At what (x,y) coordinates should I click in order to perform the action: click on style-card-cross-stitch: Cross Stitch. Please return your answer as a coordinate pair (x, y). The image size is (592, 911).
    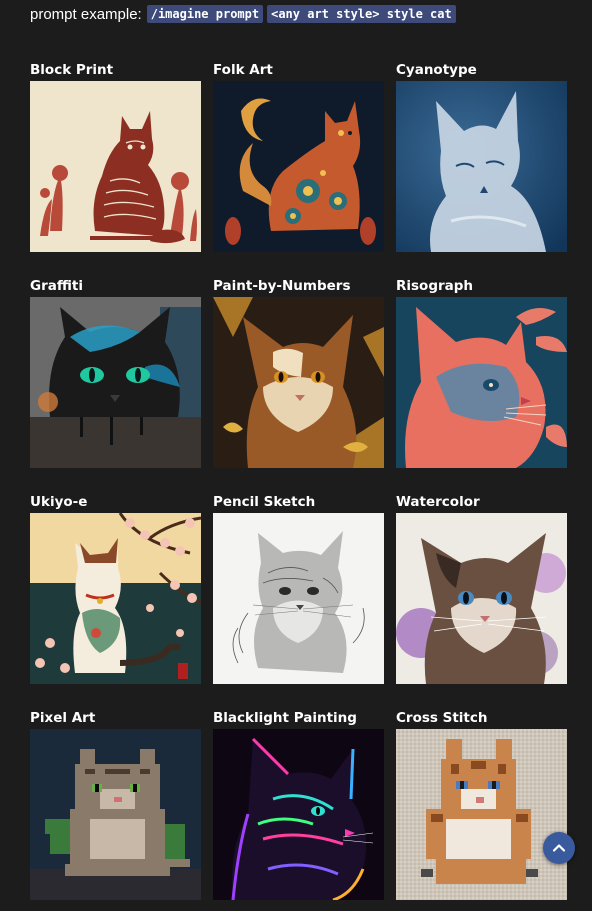
    Looking at the image, I should click on (481, 804).